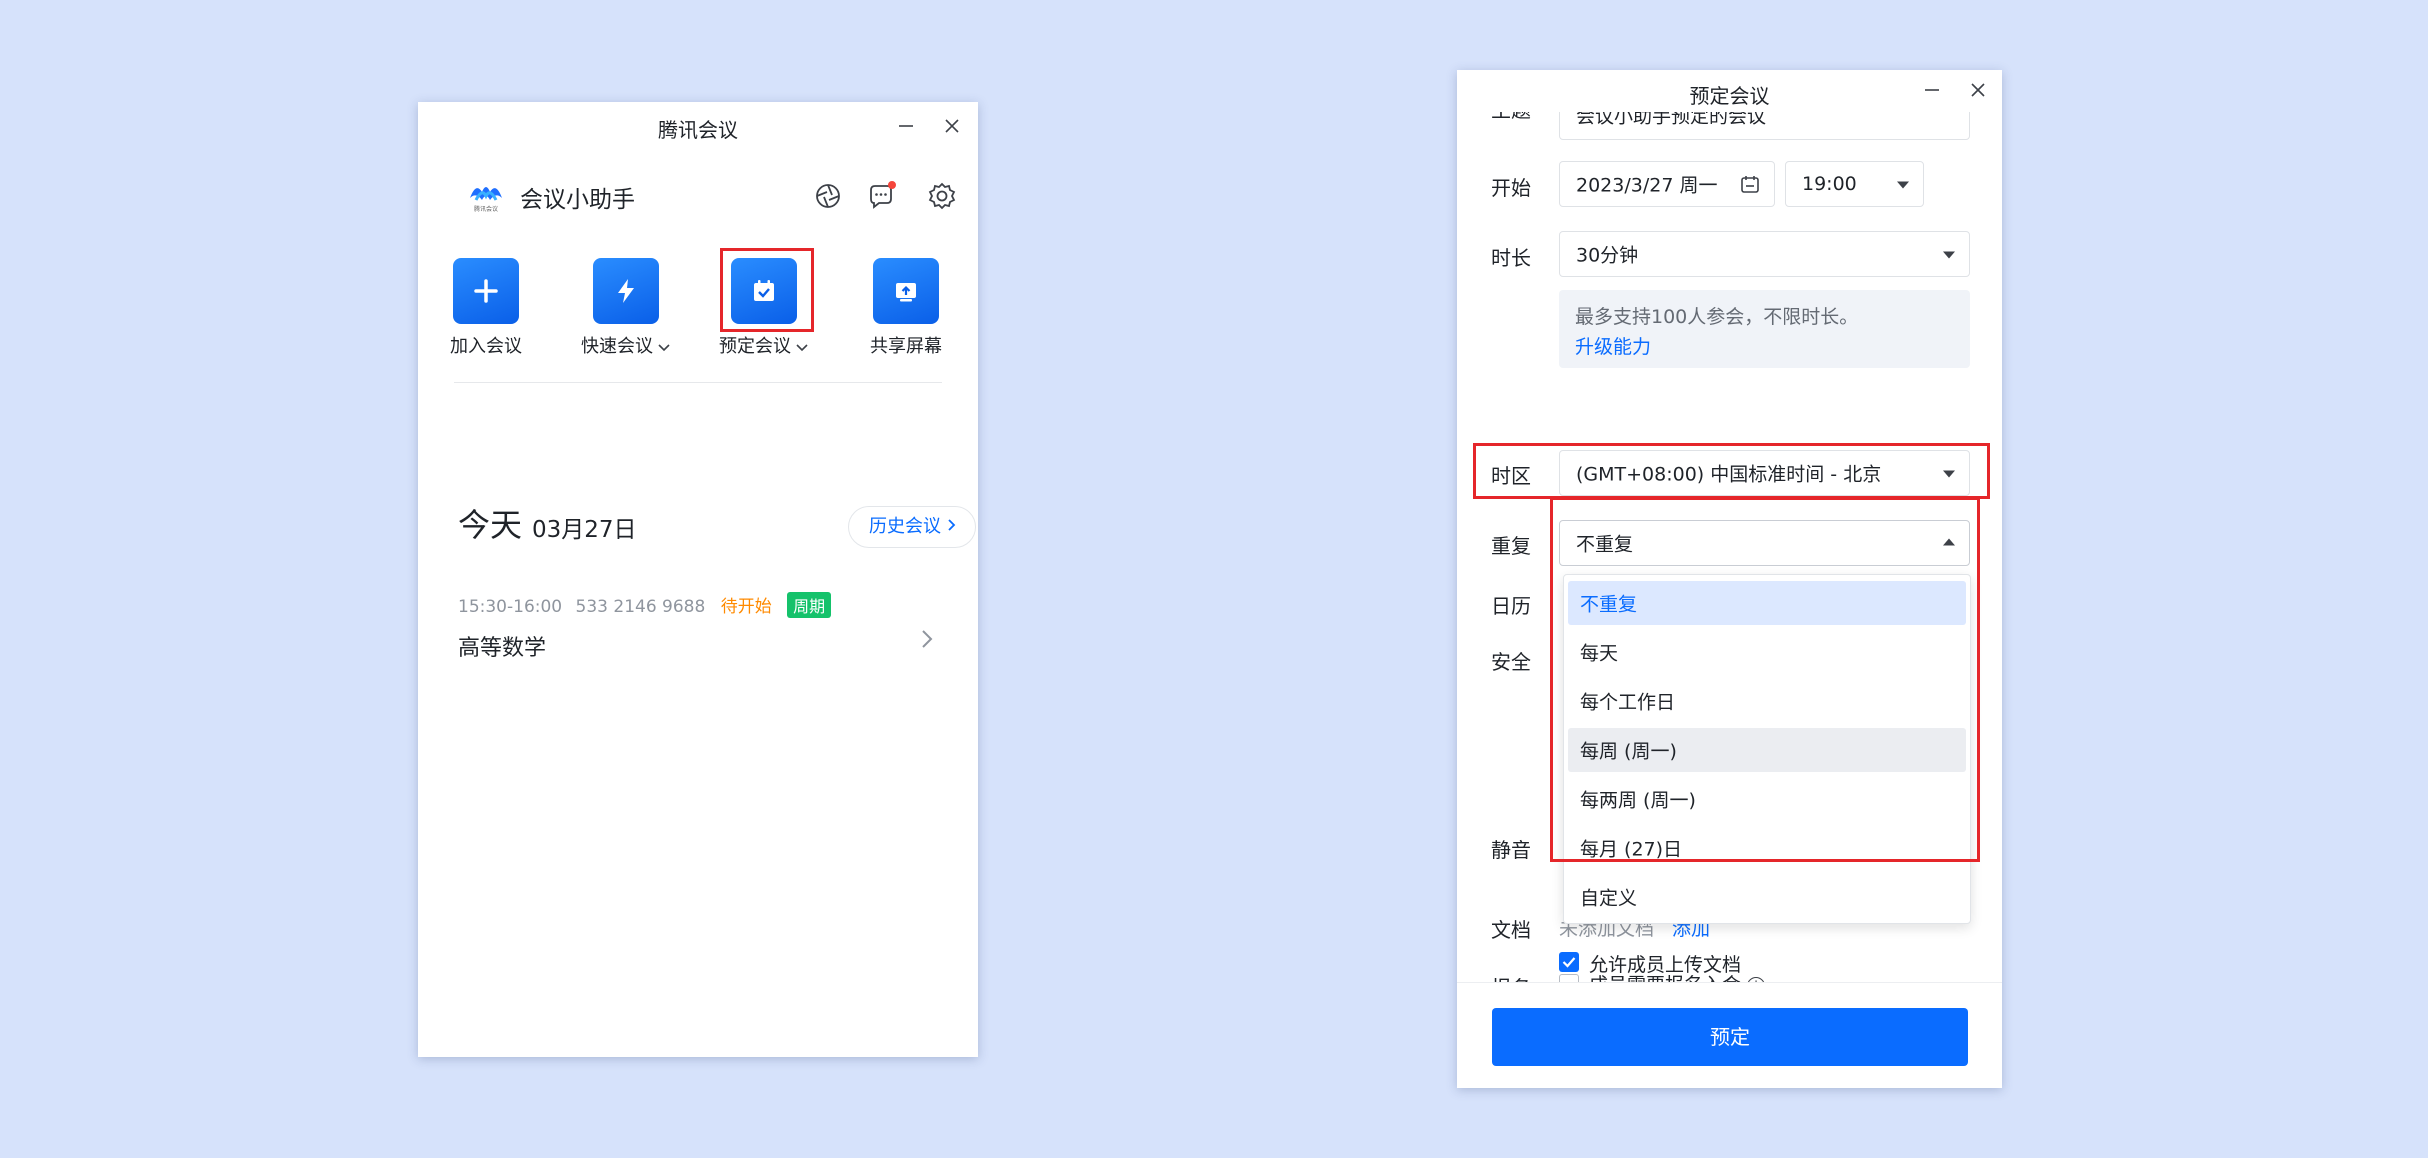 This screenshot has width=2428, height=1158. Describe the element at coordinates (906, 346) in the screenshot. I see `share-screen-label: 共享屏幕` at that location.